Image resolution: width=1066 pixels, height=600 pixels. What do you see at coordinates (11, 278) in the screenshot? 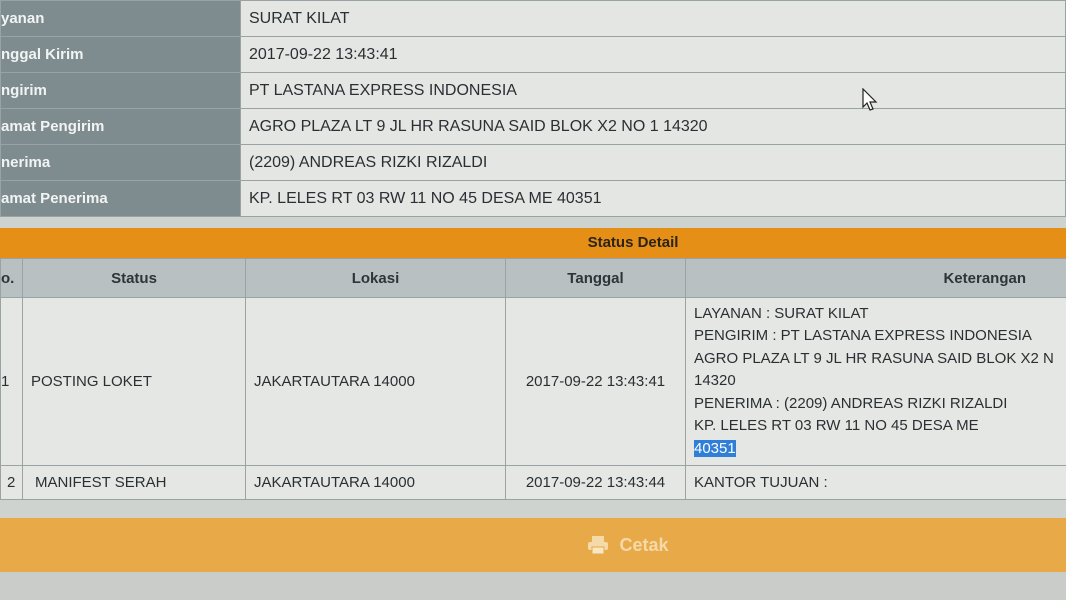
I see `col-header-no: o.` at bounding box center [11, 278].